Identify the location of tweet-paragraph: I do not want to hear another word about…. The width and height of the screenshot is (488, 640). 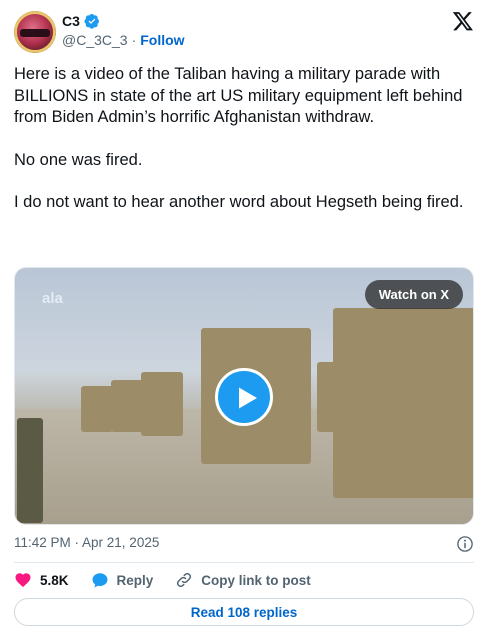
(239, 202).